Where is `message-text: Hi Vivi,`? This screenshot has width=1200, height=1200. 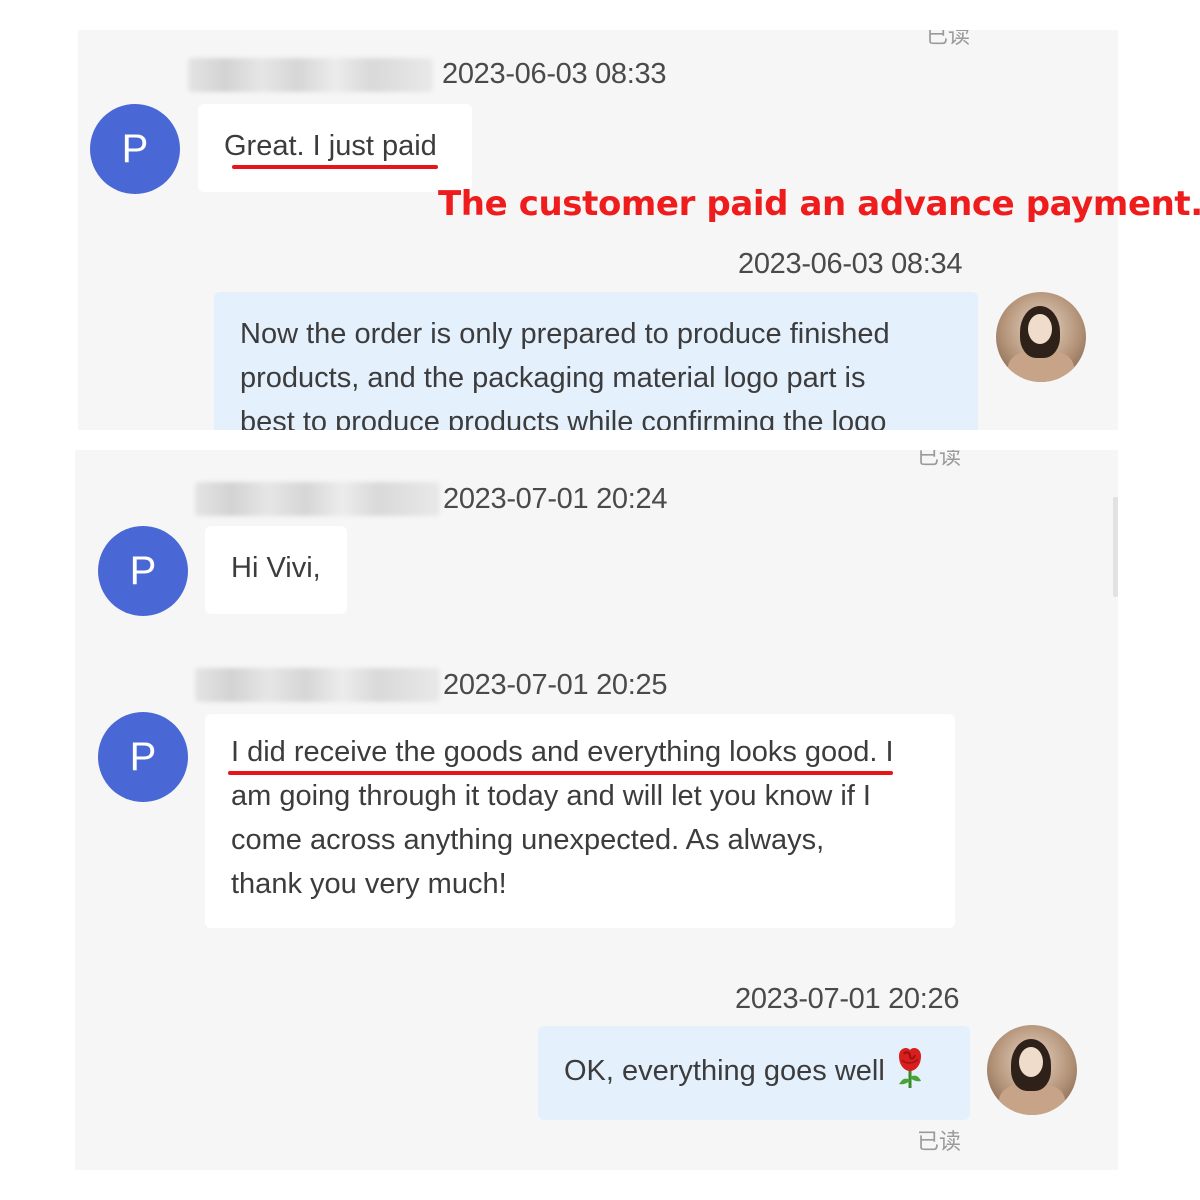
message-text: Hi Vivi, is located at coordinates (276, 568).